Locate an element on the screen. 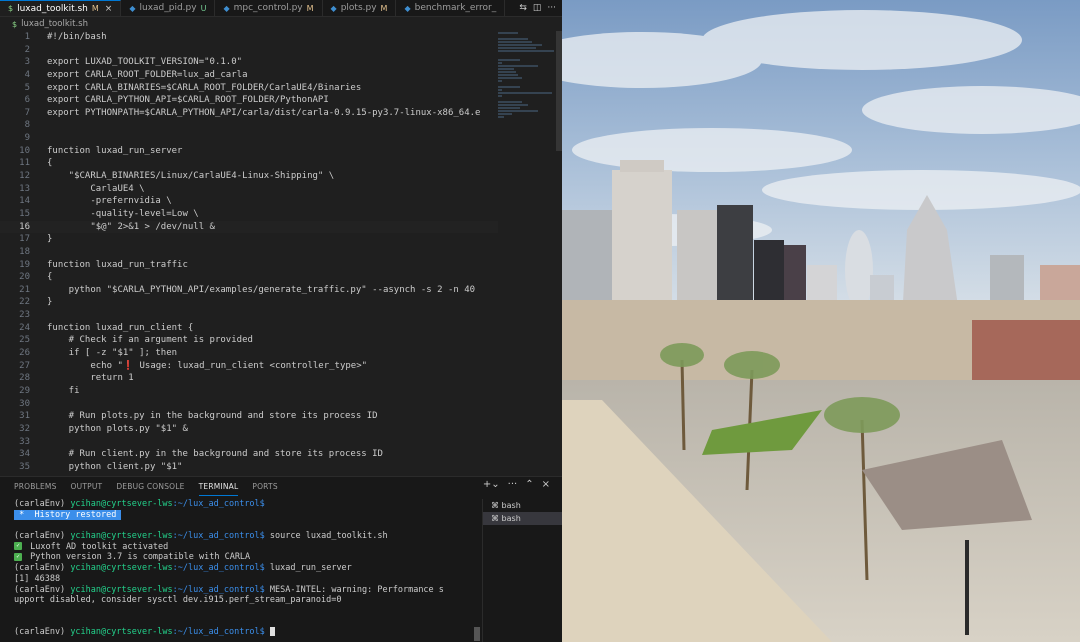 This screenshot has height=642, width=1080. tab-label: benchmark_error_ is located at coordinates (455, 8).